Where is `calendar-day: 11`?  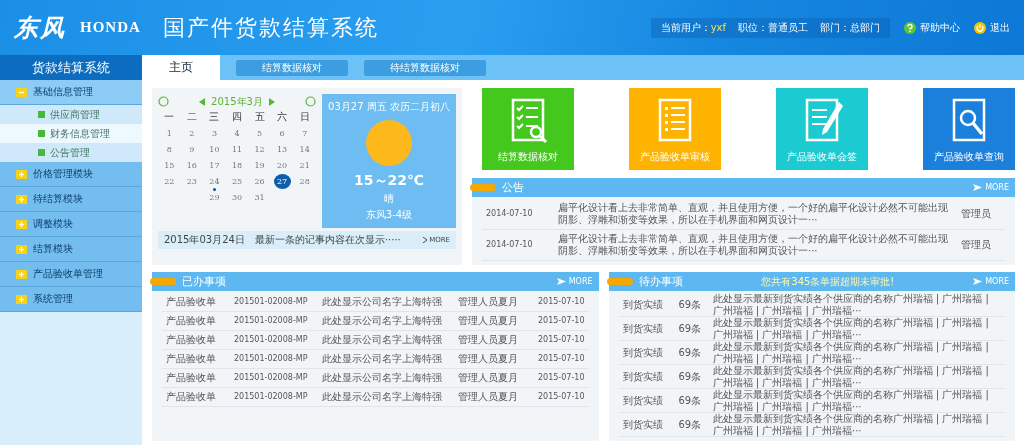
calendar-day: 11 is located at coordinates (237, 149).